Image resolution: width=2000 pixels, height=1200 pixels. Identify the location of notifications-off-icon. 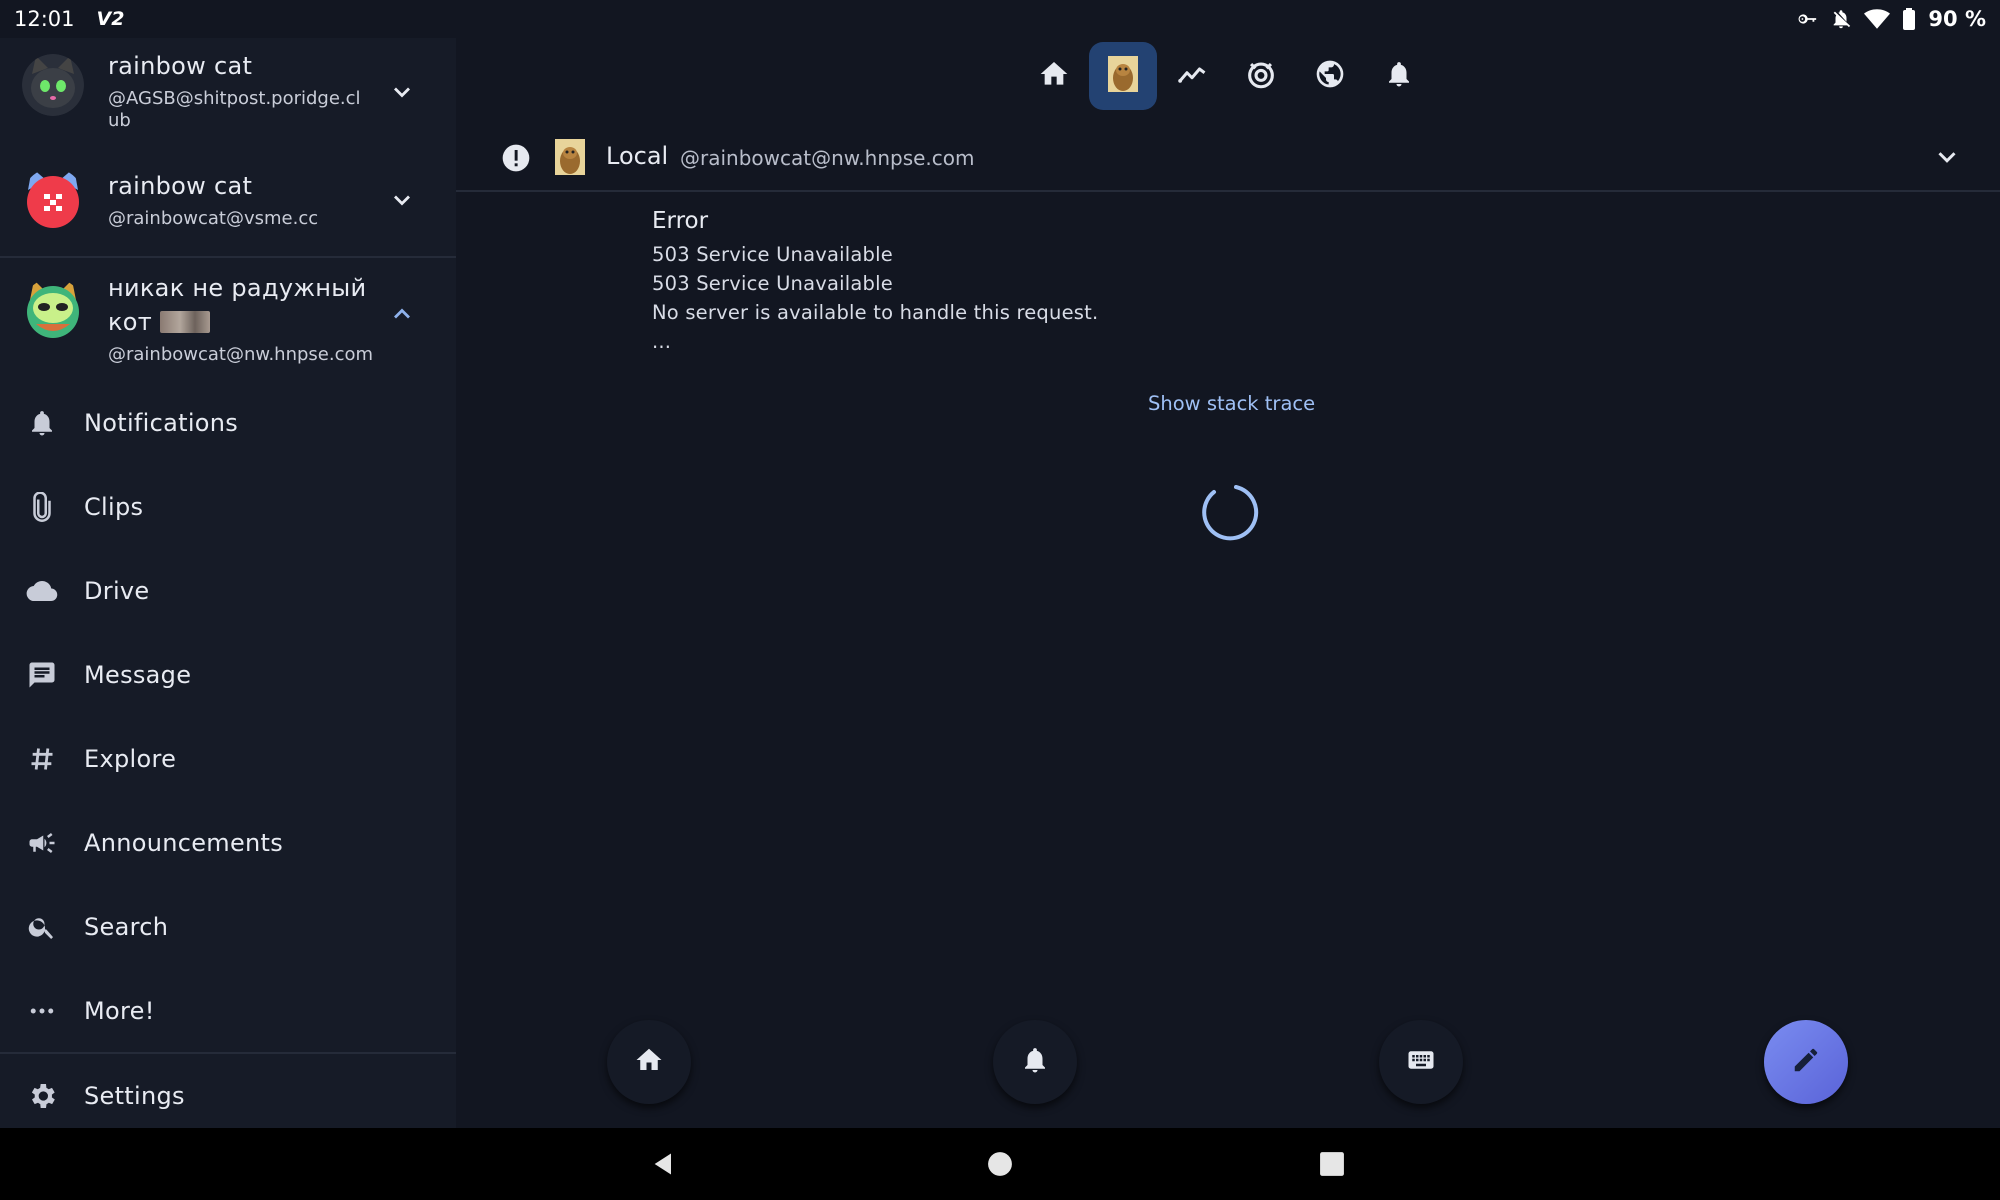
(1841, 19).